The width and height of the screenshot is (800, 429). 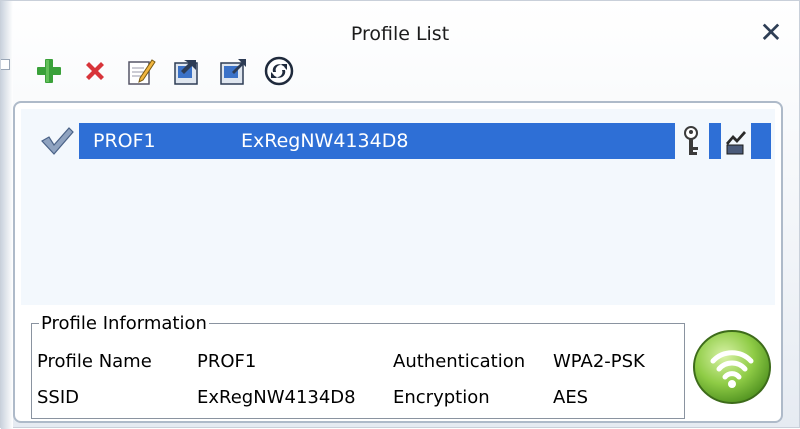 I want to click on import-profile-button, so click(x=187, y=71).